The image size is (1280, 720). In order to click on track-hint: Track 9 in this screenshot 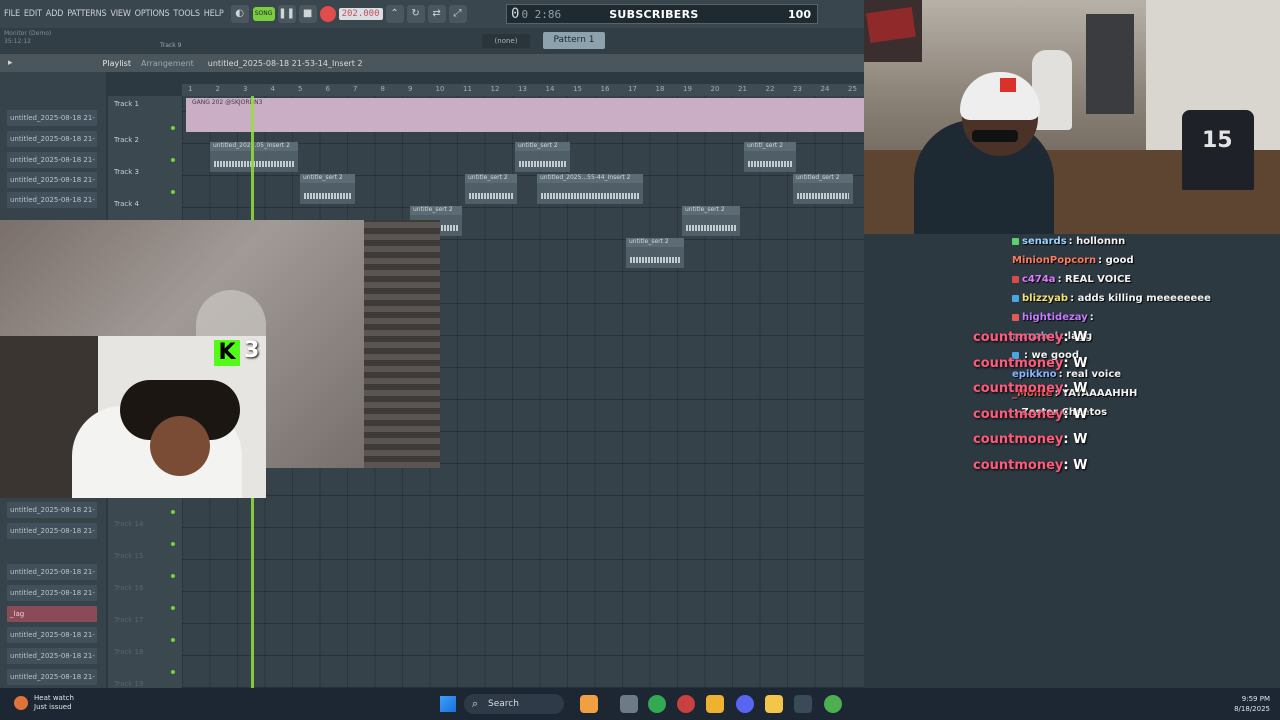, I will do `click(171, 45)`.